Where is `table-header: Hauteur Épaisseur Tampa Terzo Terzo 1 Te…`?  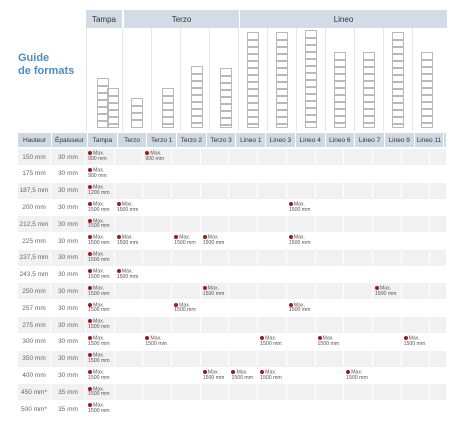
table-header: Hauteur Épaisseur Tampa Terzo Terzo 1 Te… is located at coordinates (232, 140).